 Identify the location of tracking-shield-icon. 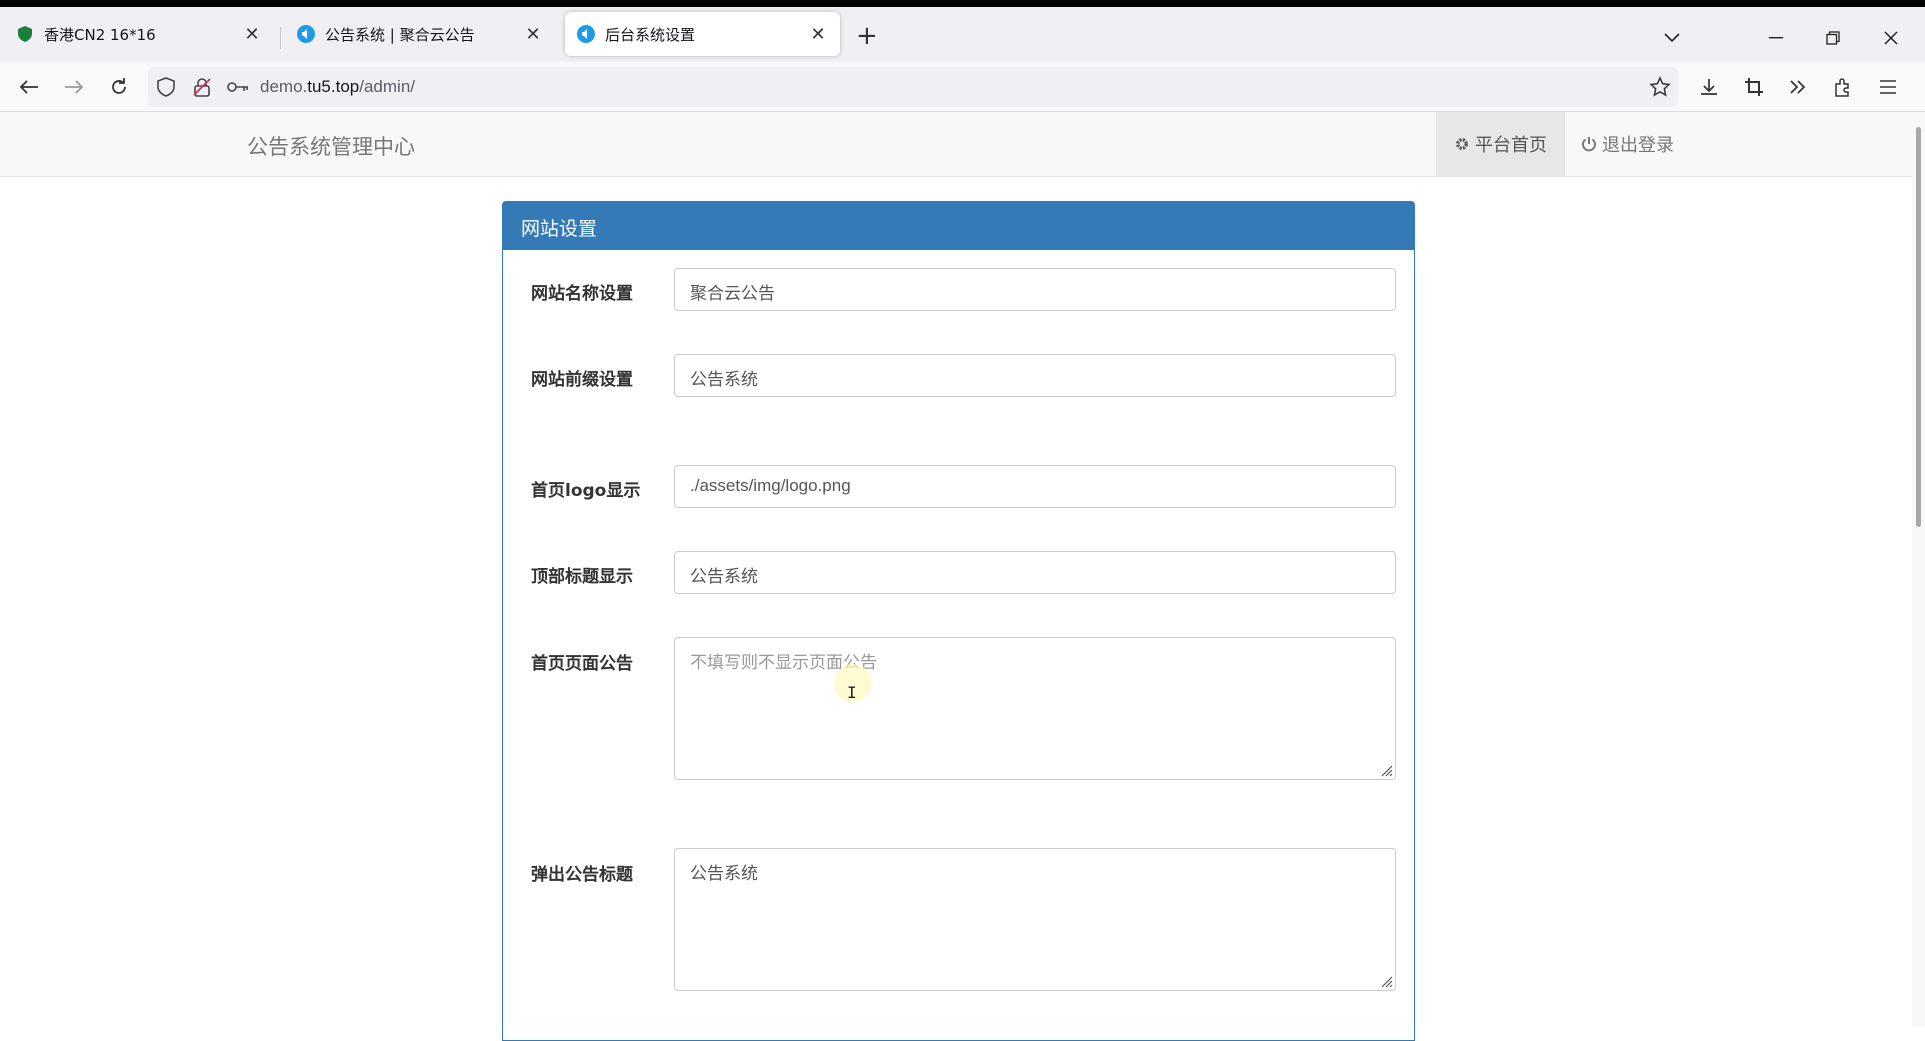
(166, 87).